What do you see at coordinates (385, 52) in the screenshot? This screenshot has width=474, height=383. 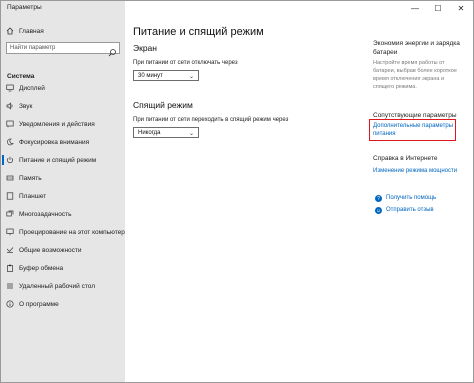 I see `battery-heading-line2: батареи` at bounding box center [385, 52].